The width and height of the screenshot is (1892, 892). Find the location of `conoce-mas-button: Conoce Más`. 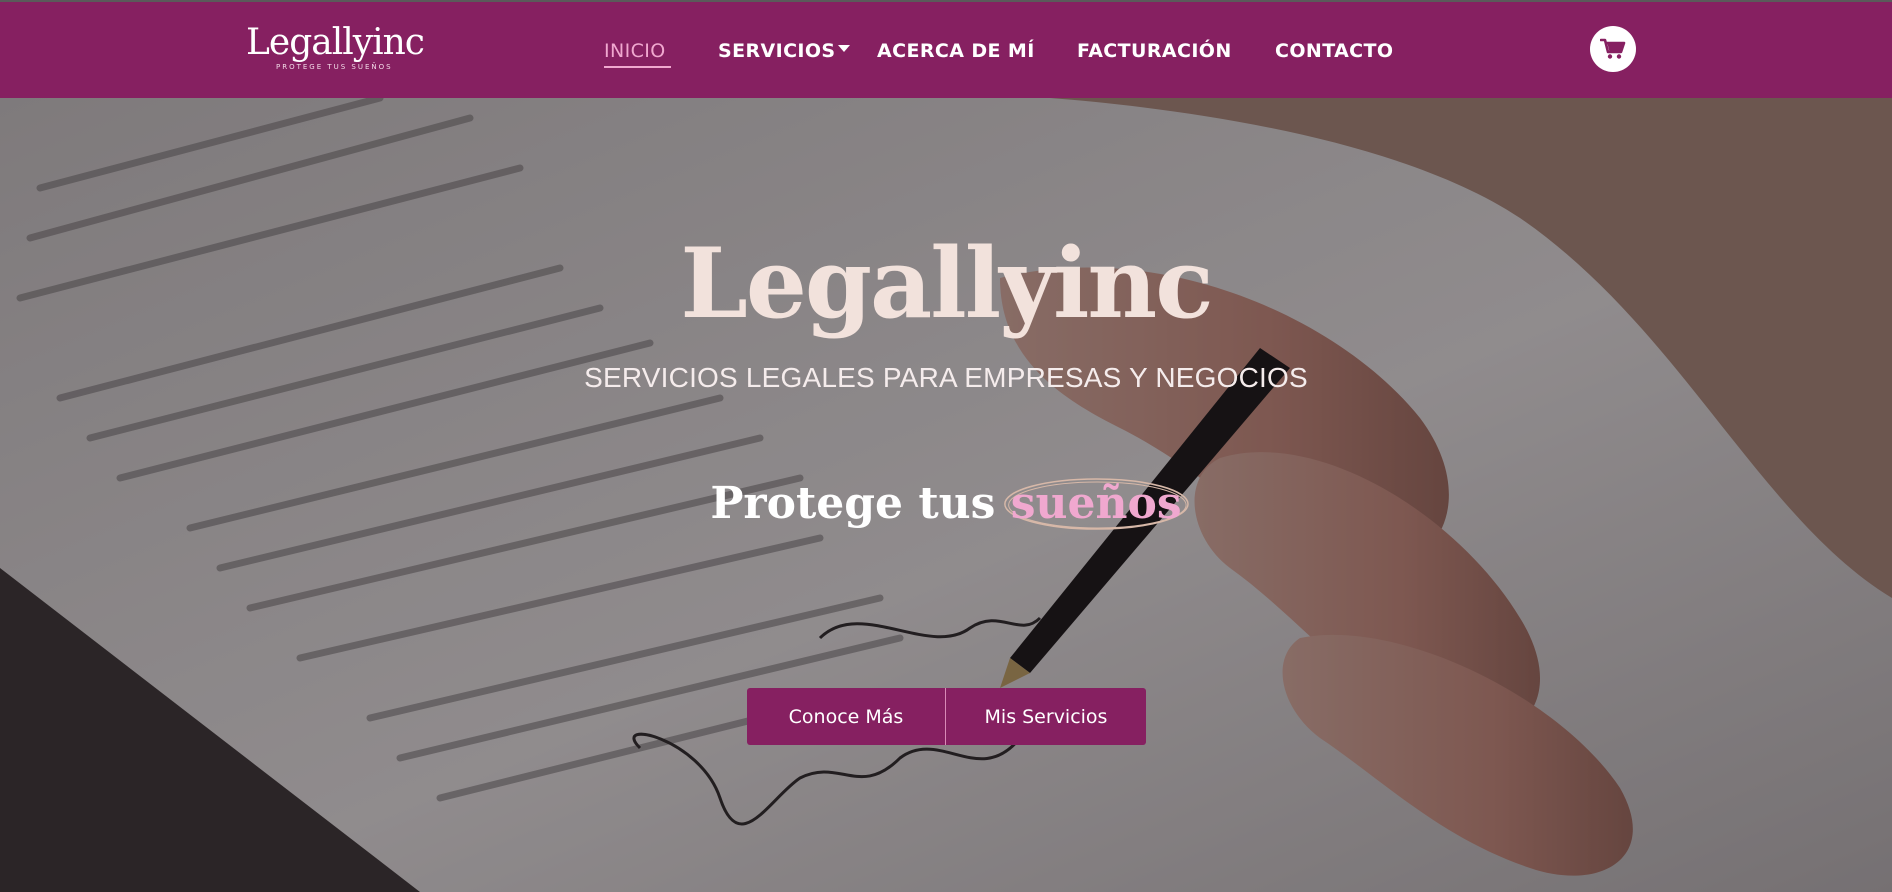

conoce-mas-button: Conoce Más is located at coordinates (846, 716).